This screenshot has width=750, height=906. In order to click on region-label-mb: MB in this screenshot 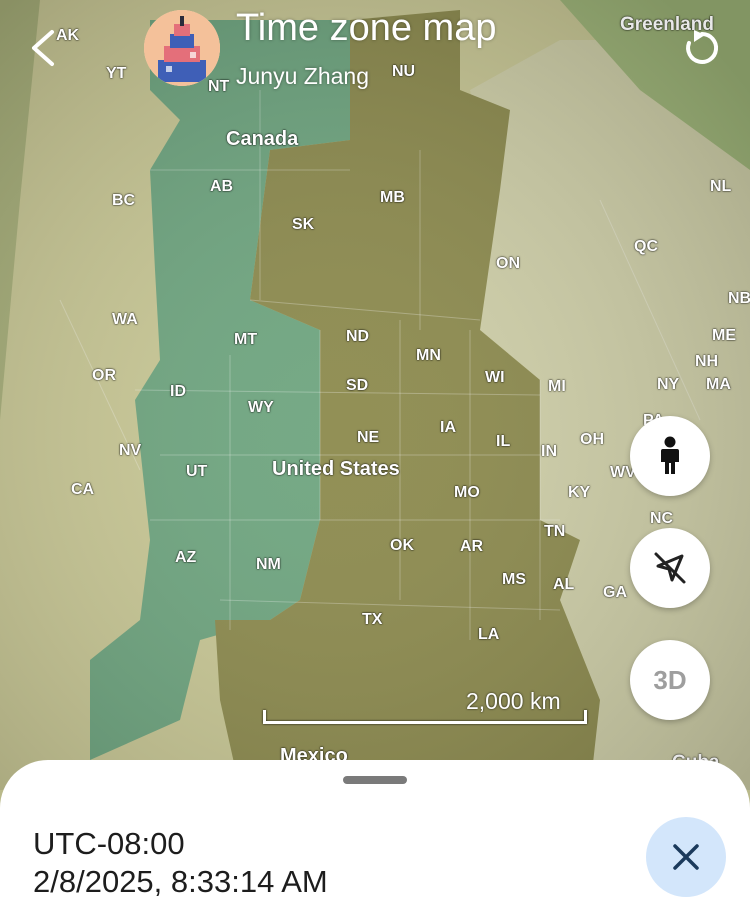, I will do `click(392, 197)`.